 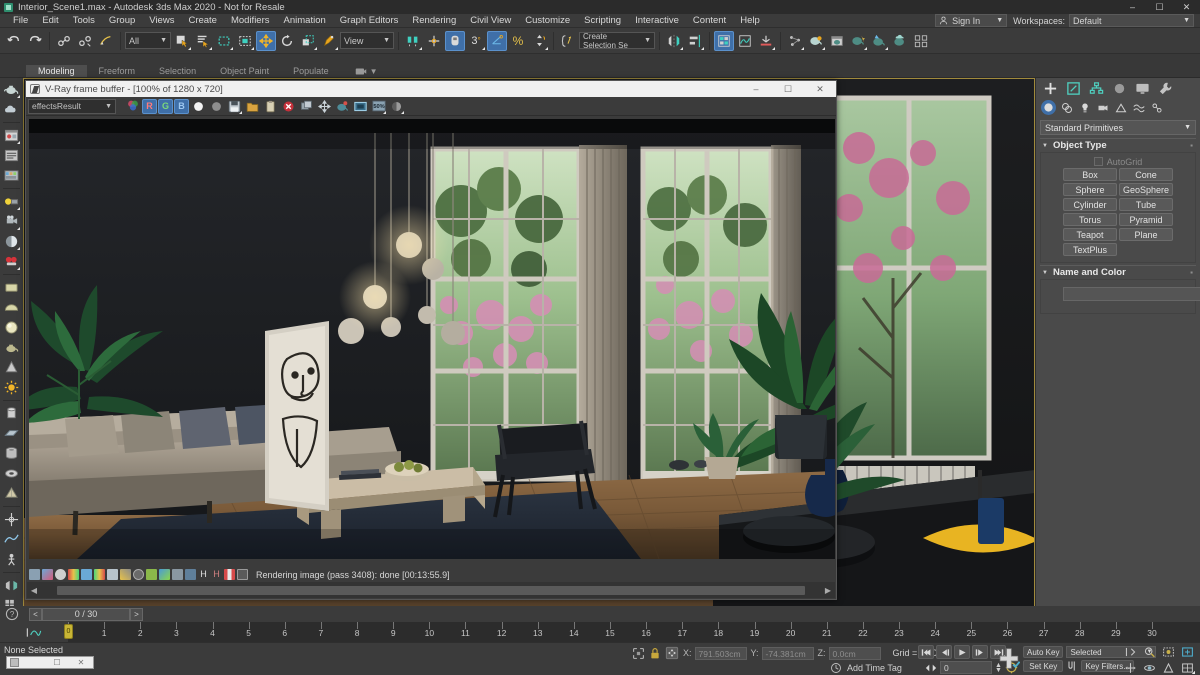 What do you see at coordinates (921, 41) in the screenshot?
I see `open-asset-tracking-button` at bounding box center [921, 41].